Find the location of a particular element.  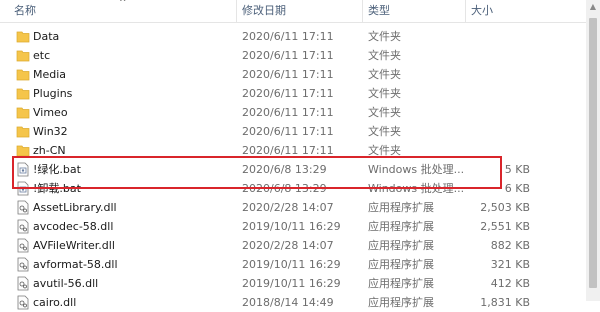

file-size: 6 KB is located at coordinates (517, 188).